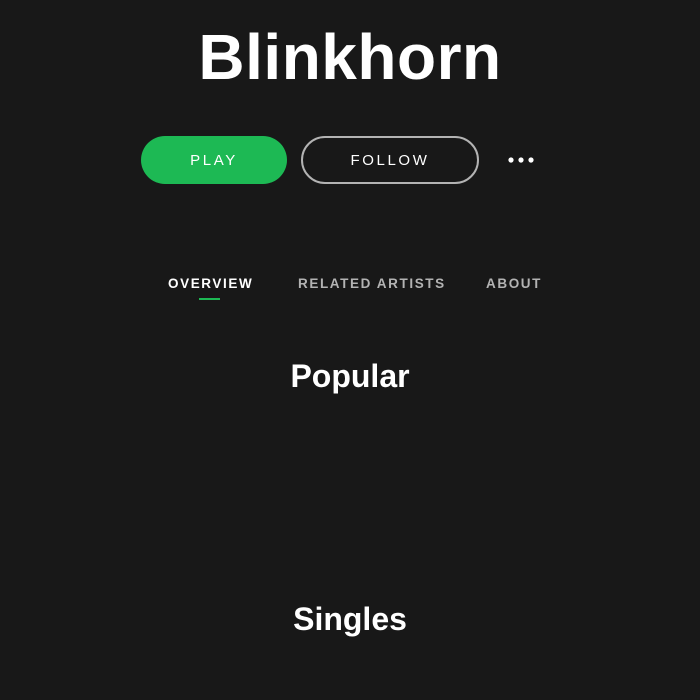  Describe the element at coordinates (372, 284) in the screenshot. I see `tab-related-artists: RELATED ARTISTS` at that location.